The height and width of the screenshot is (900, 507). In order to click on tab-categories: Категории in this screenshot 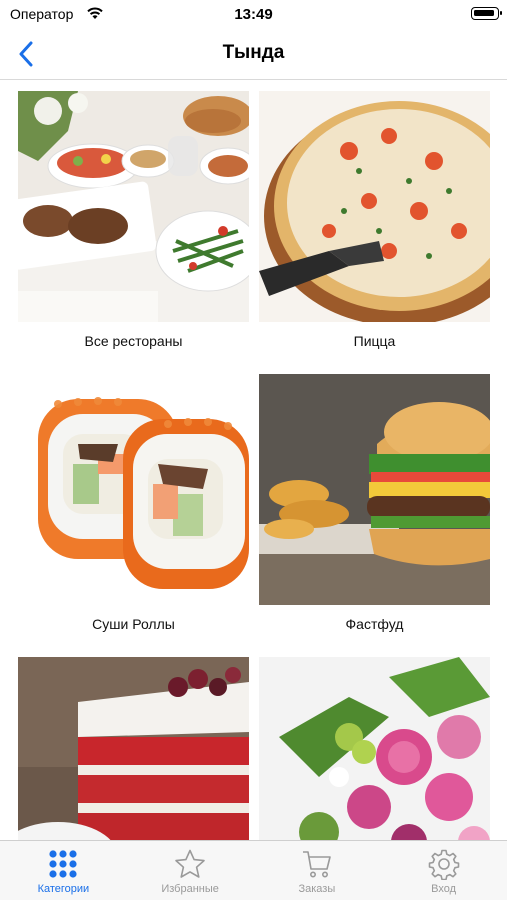, I will do `click(63, 870)`.